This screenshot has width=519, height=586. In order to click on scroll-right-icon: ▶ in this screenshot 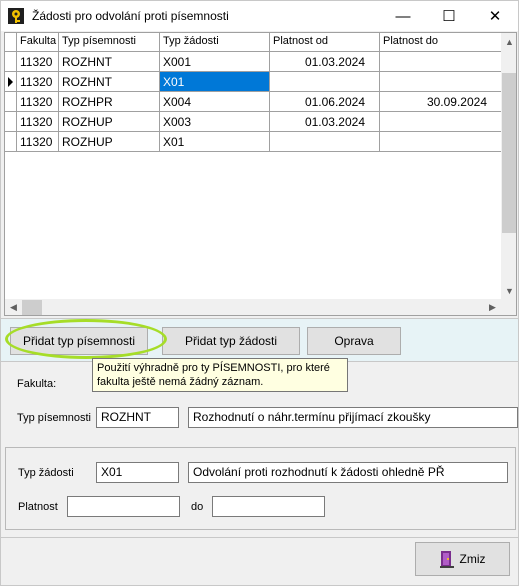, I will do `click(492, 307)`.